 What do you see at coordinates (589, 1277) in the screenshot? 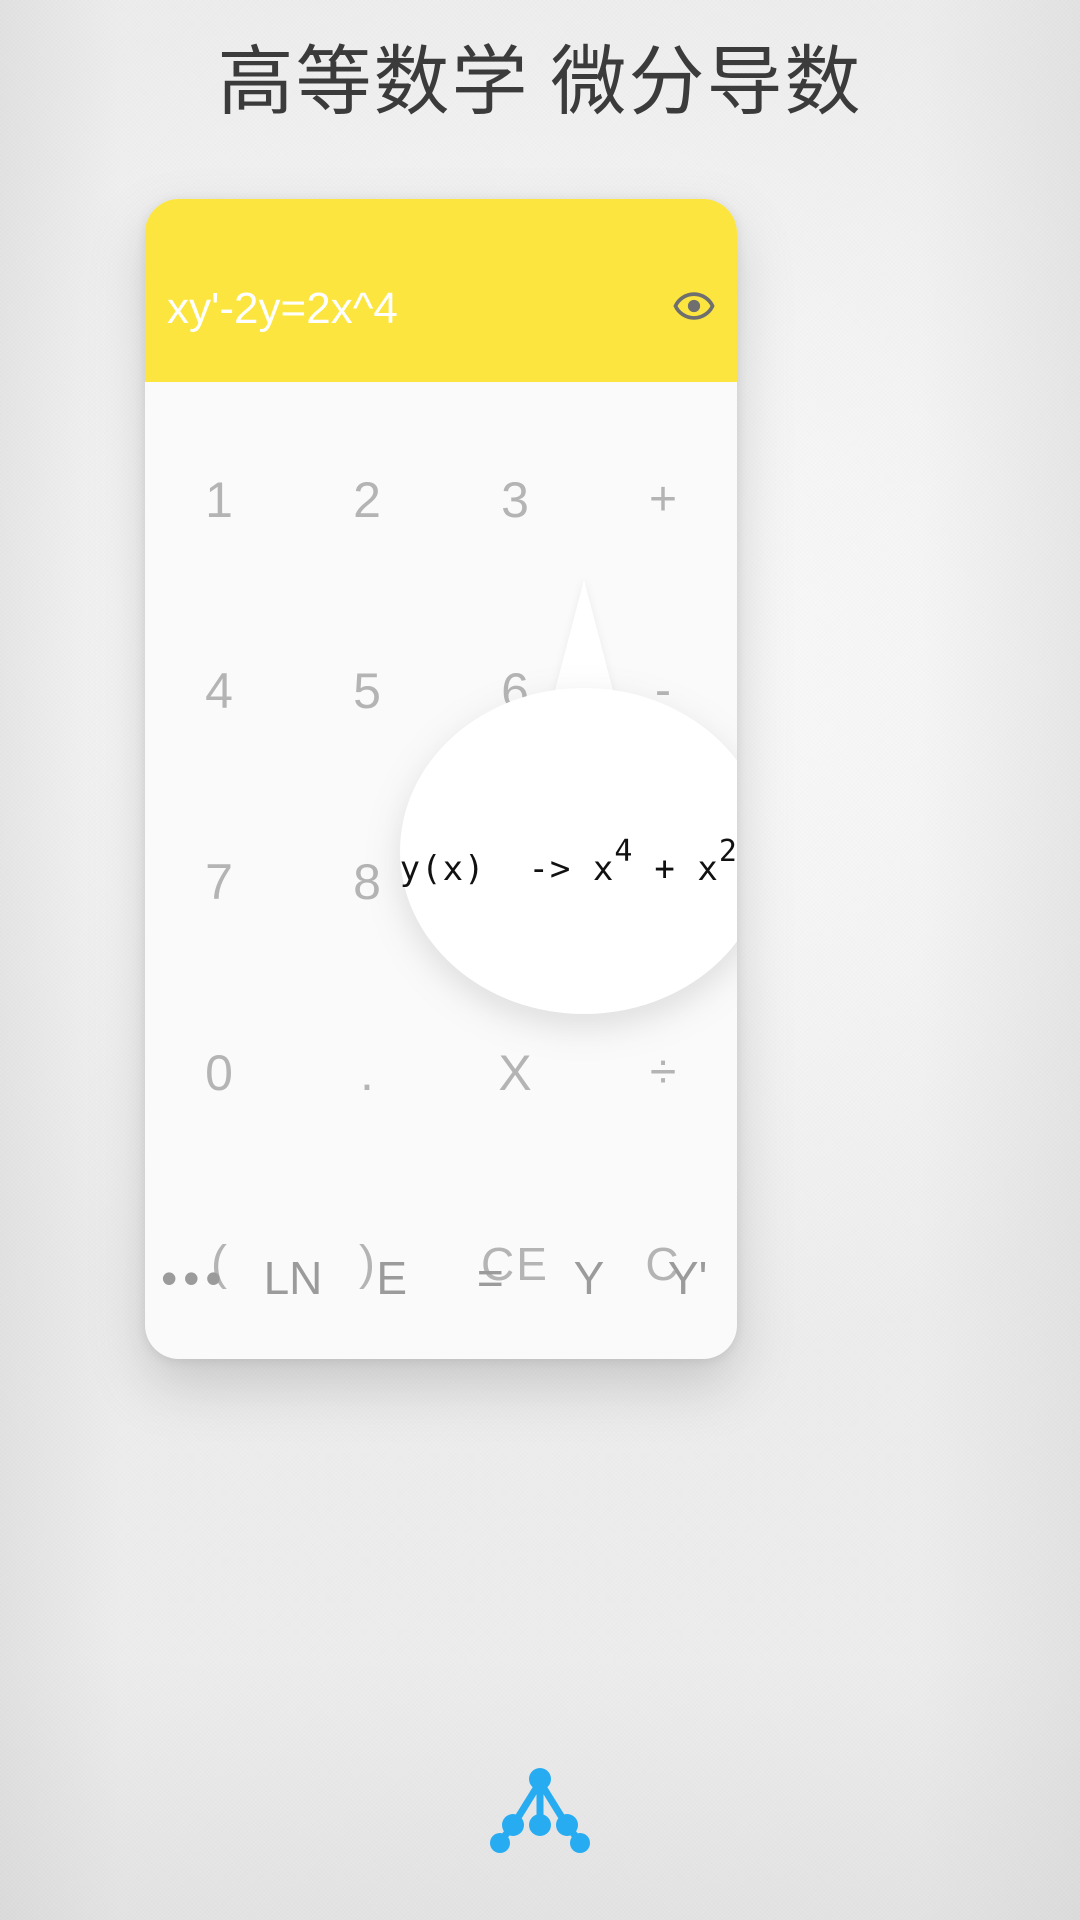
I see `key-y: Y` at bounding box center [589, 1277].